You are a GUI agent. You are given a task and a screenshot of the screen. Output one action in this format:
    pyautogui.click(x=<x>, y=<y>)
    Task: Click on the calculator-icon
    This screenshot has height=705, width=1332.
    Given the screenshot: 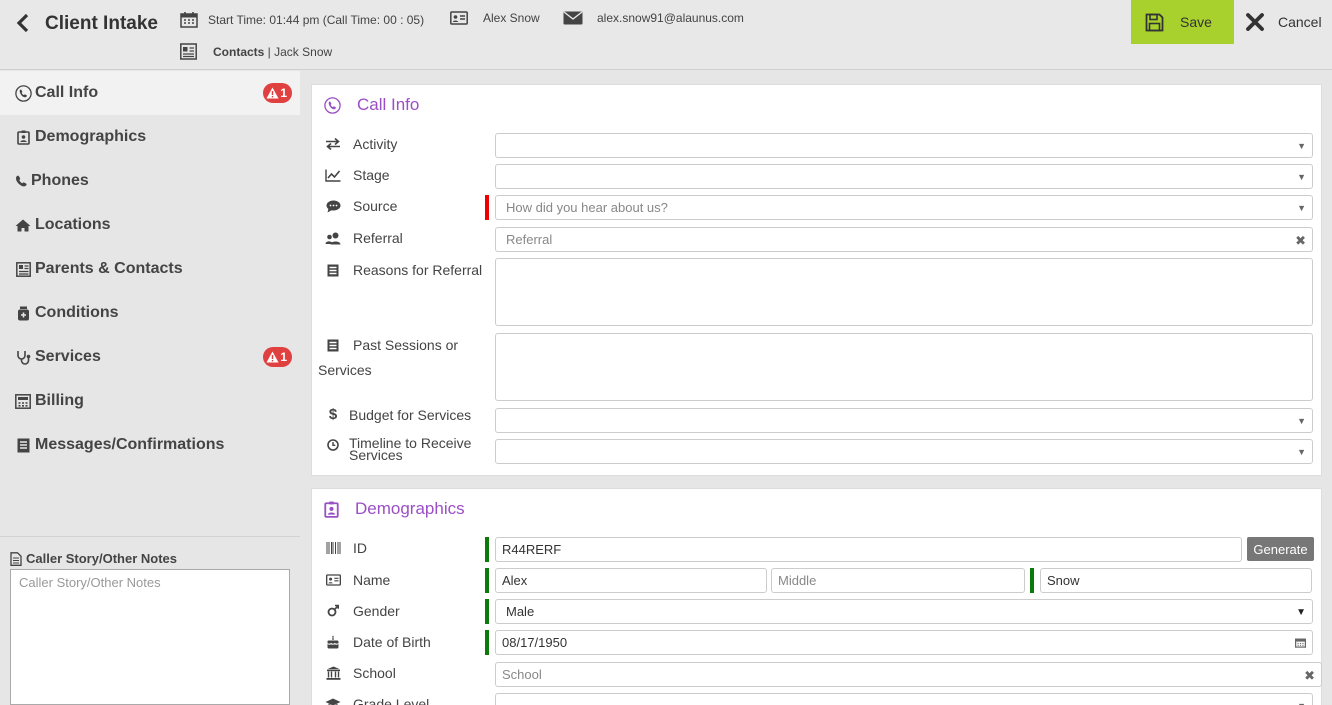 What is the action you would take?
    pyautogui.click(x=23, y=401)
    